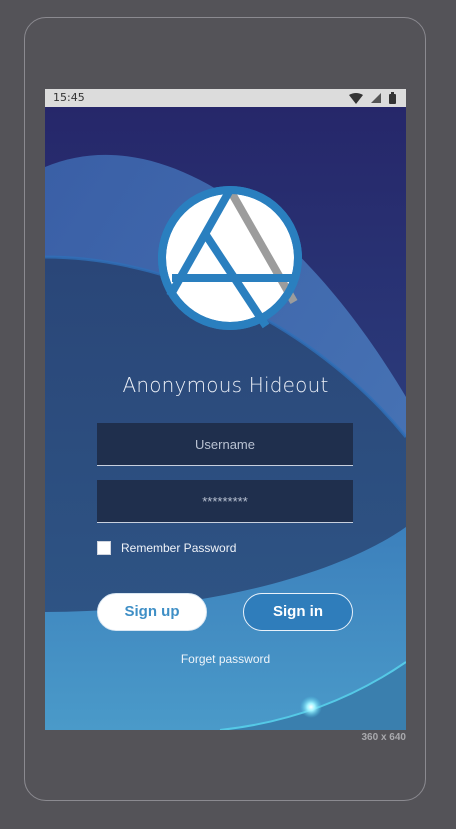  Describe the element at coordinates (225, 659) in the screenshot. I see `forget-password-link: Forget password` at that location.